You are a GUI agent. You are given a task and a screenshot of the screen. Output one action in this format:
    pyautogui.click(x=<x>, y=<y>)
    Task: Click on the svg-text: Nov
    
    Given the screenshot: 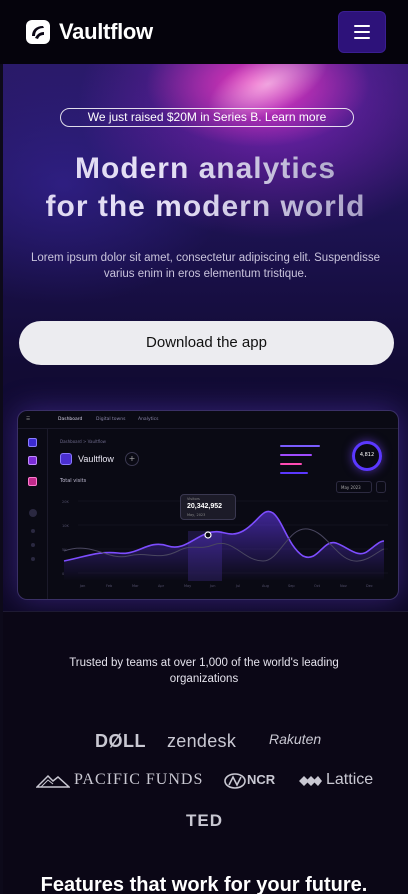 What is the action you would take?
    pyautogui.click(x=343, y=586)
    